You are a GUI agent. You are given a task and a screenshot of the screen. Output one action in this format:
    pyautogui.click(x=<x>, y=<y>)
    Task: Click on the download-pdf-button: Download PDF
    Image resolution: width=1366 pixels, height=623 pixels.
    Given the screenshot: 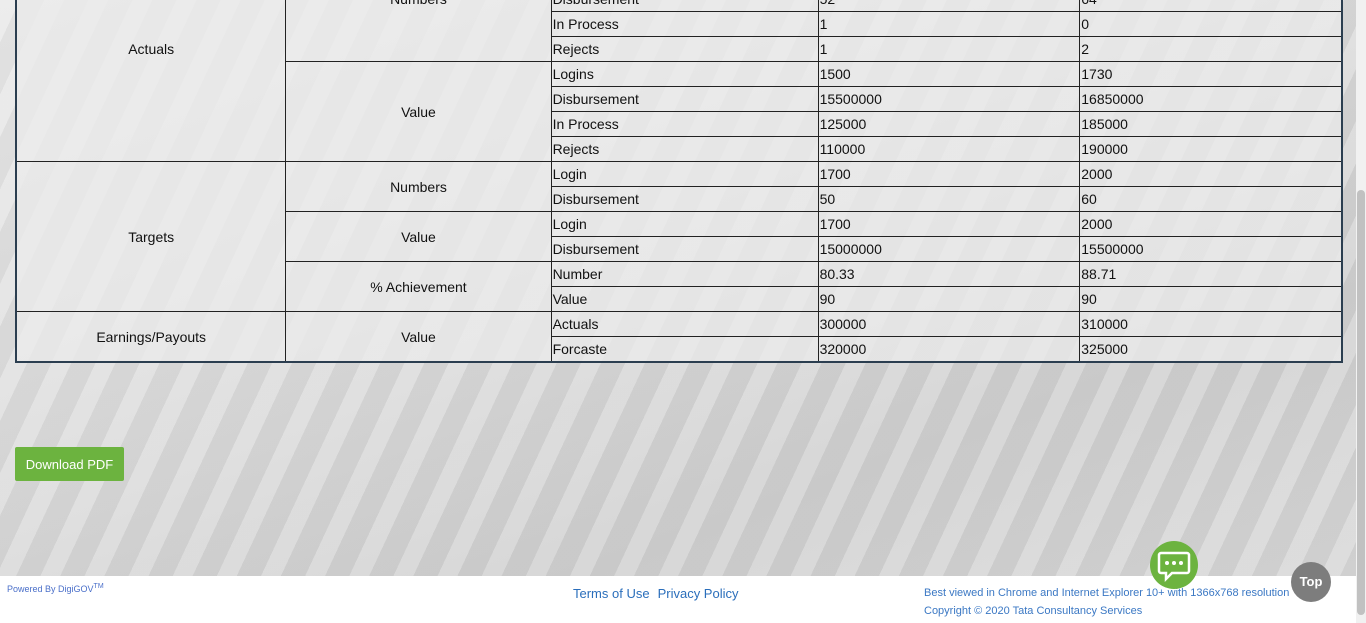 What is the action you would take?
    pyautogui.click(x=69, y=464)
    